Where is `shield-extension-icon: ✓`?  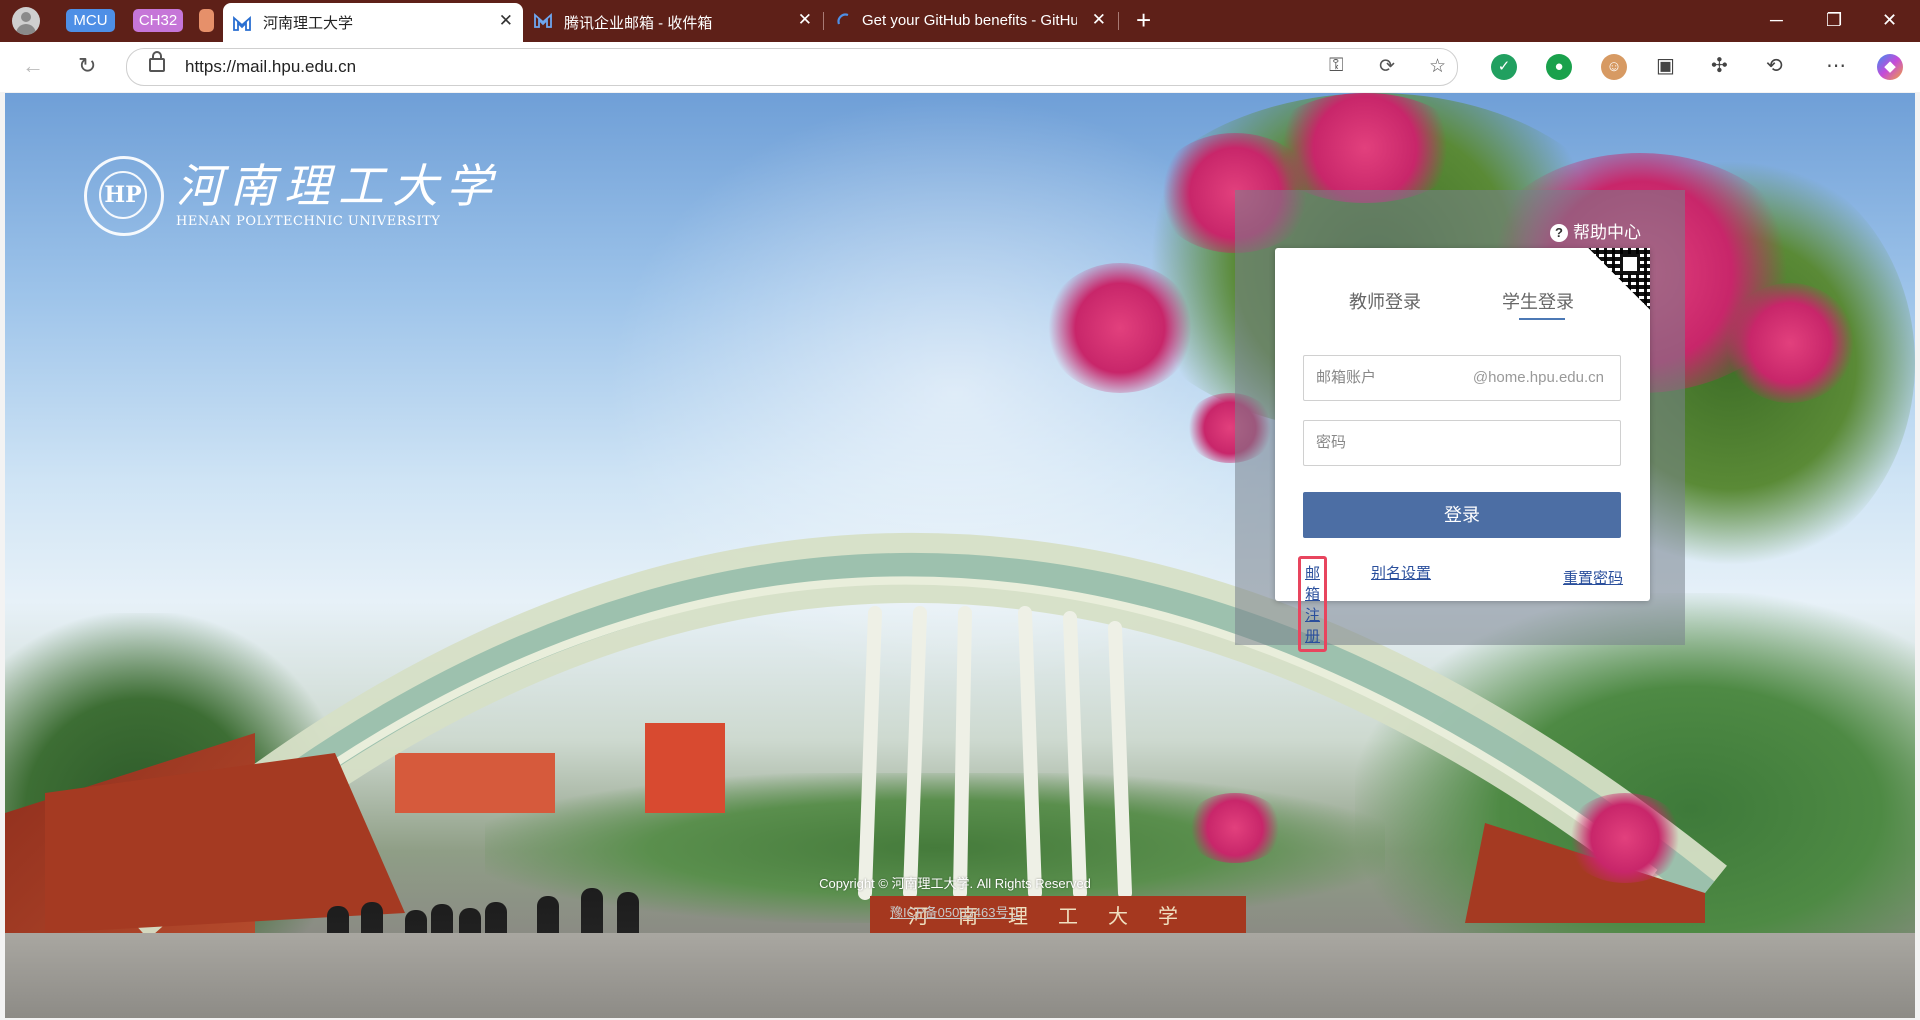 shield-extension-icon: ✓ is located at coordinates (1504, 67).